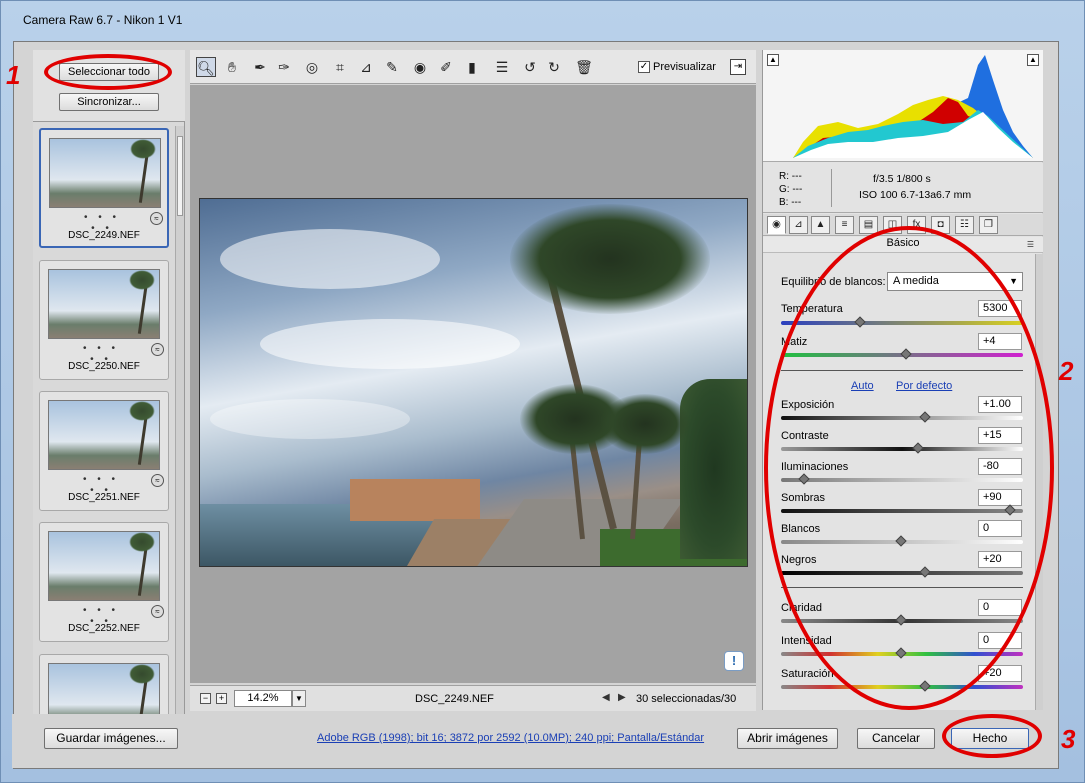  I want to click on tab-presets-icon: ☷, so click(964, 225).